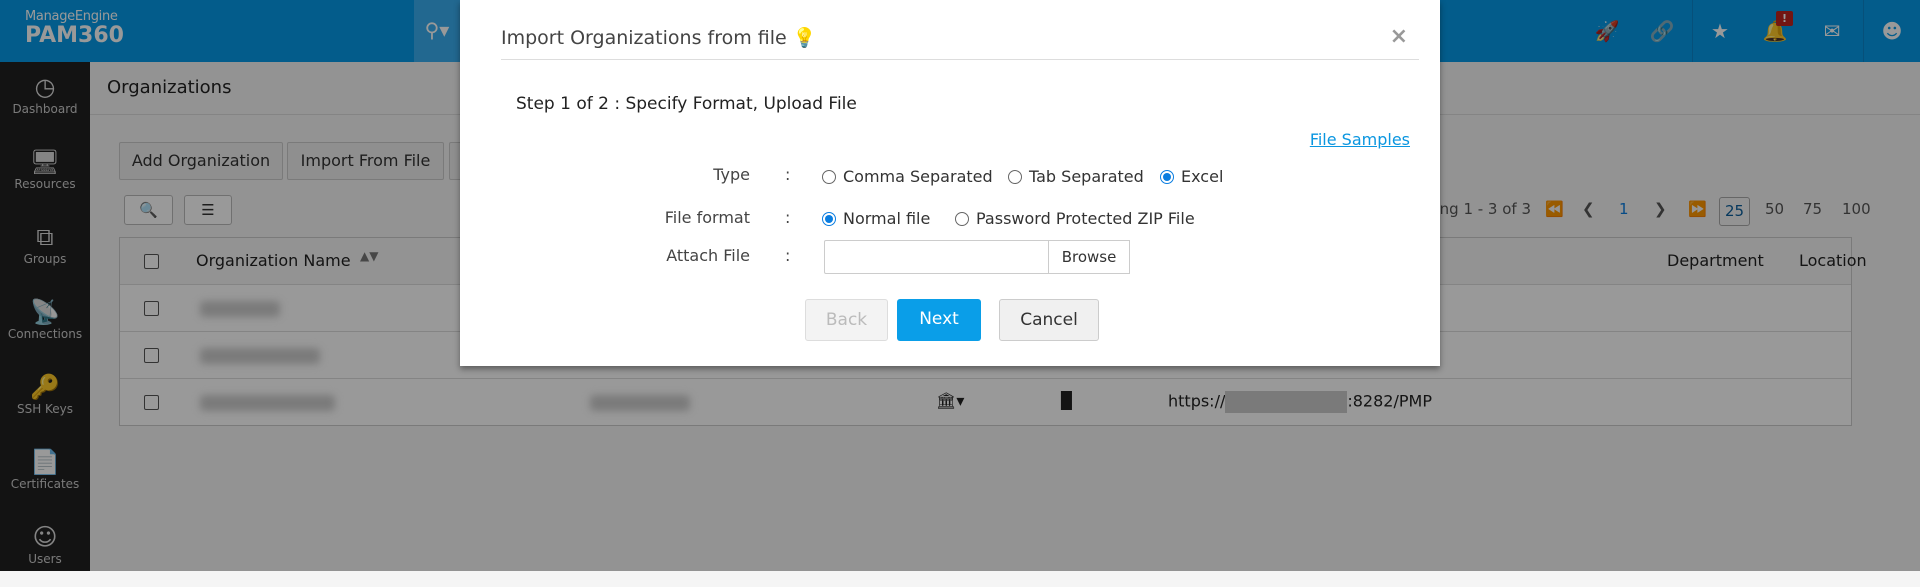 The image size is (1920, 587). Describe the element at coordinates (644, 38) in the screenshot. I see `dialog-title-text: Import Organizations from file` at that location.